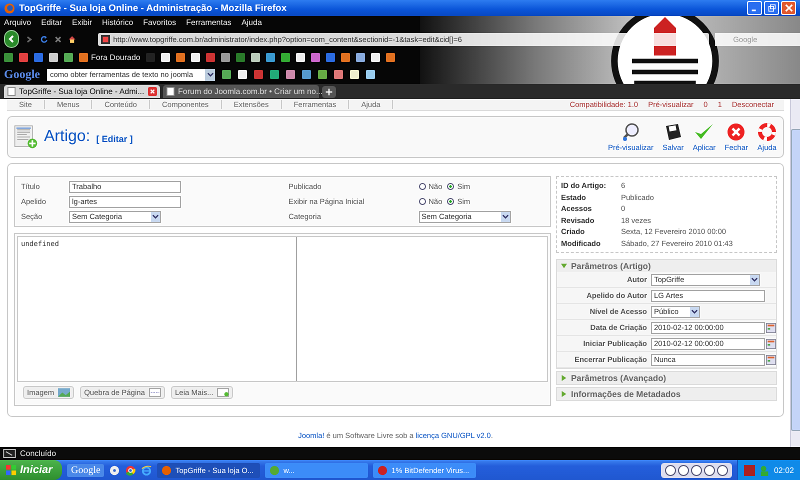  Describe the element at coordinates (784, 470) in the screenshot. I see `clock: 02:02` at that location.